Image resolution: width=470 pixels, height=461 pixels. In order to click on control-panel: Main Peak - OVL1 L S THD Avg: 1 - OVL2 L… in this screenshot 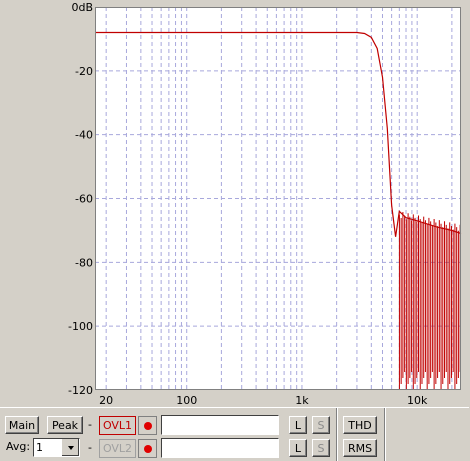, I will do `click(234, 434)`.